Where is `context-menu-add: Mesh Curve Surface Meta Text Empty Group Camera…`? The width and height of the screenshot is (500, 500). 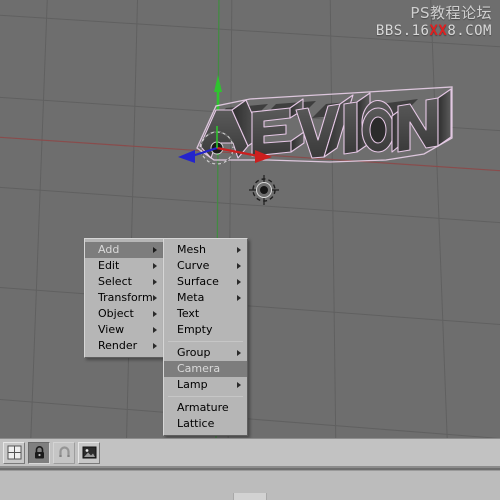
context-menu-add: Mesh Curve Surface Meta Text Empty Group Camera… is located at coordinates (205, 337).